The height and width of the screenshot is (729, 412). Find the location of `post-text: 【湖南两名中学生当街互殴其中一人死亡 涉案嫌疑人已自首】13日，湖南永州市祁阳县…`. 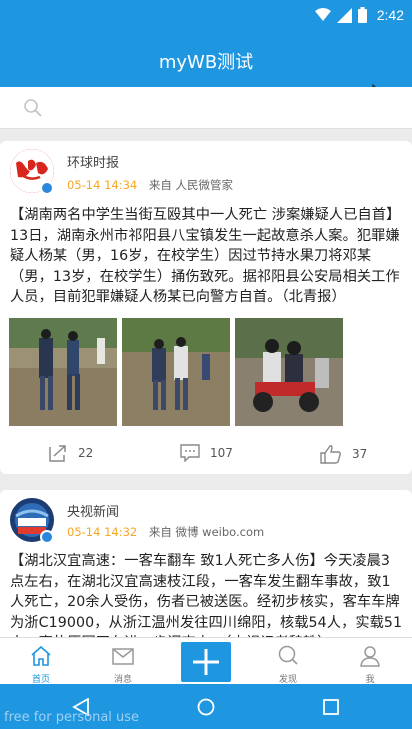

post-text: 【湖南两名中学生当街互殴其中一人死亡 涉案嫌疑人已自首】13日，湖南永州市祁阳县… is located at coordinates (207, 256).